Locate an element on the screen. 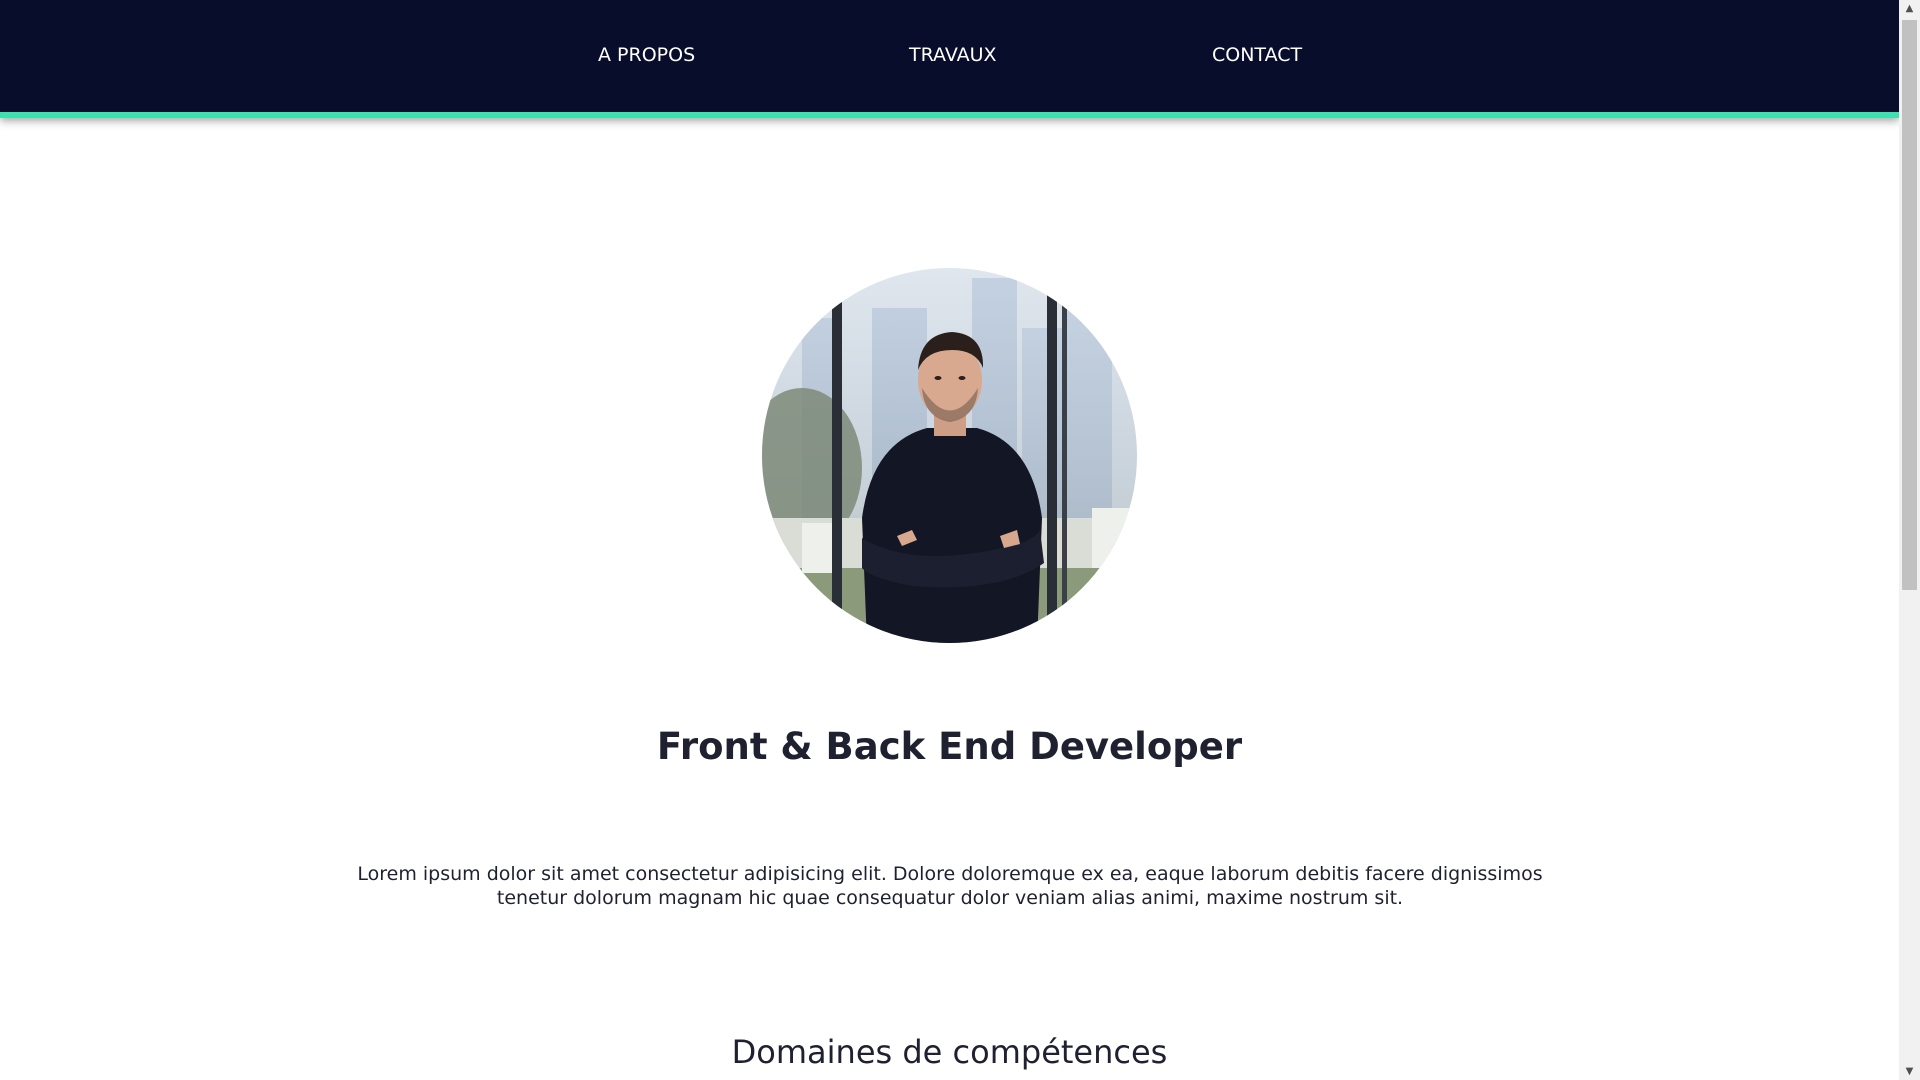 The width and height of the screenshot is (1920, 1080). scroll-down-icon: ▼ is located at coordinates (1909, 1071).